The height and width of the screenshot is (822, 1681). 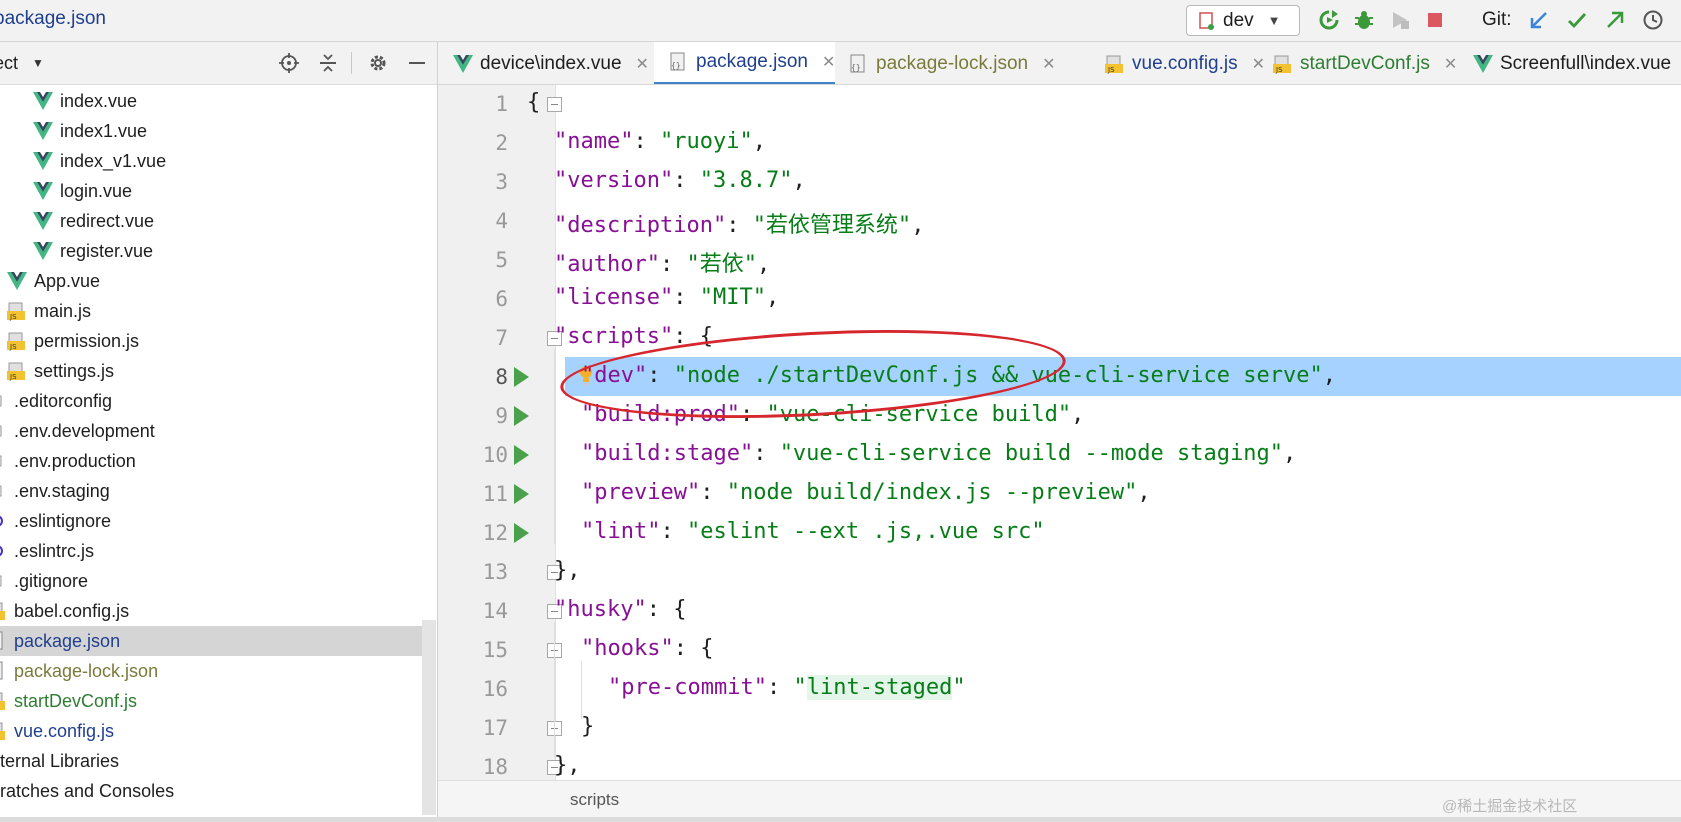 What do you see at coordinates (554, 446) in the screenshot?
I see `indent-guide` at bounding box center [554, 446].